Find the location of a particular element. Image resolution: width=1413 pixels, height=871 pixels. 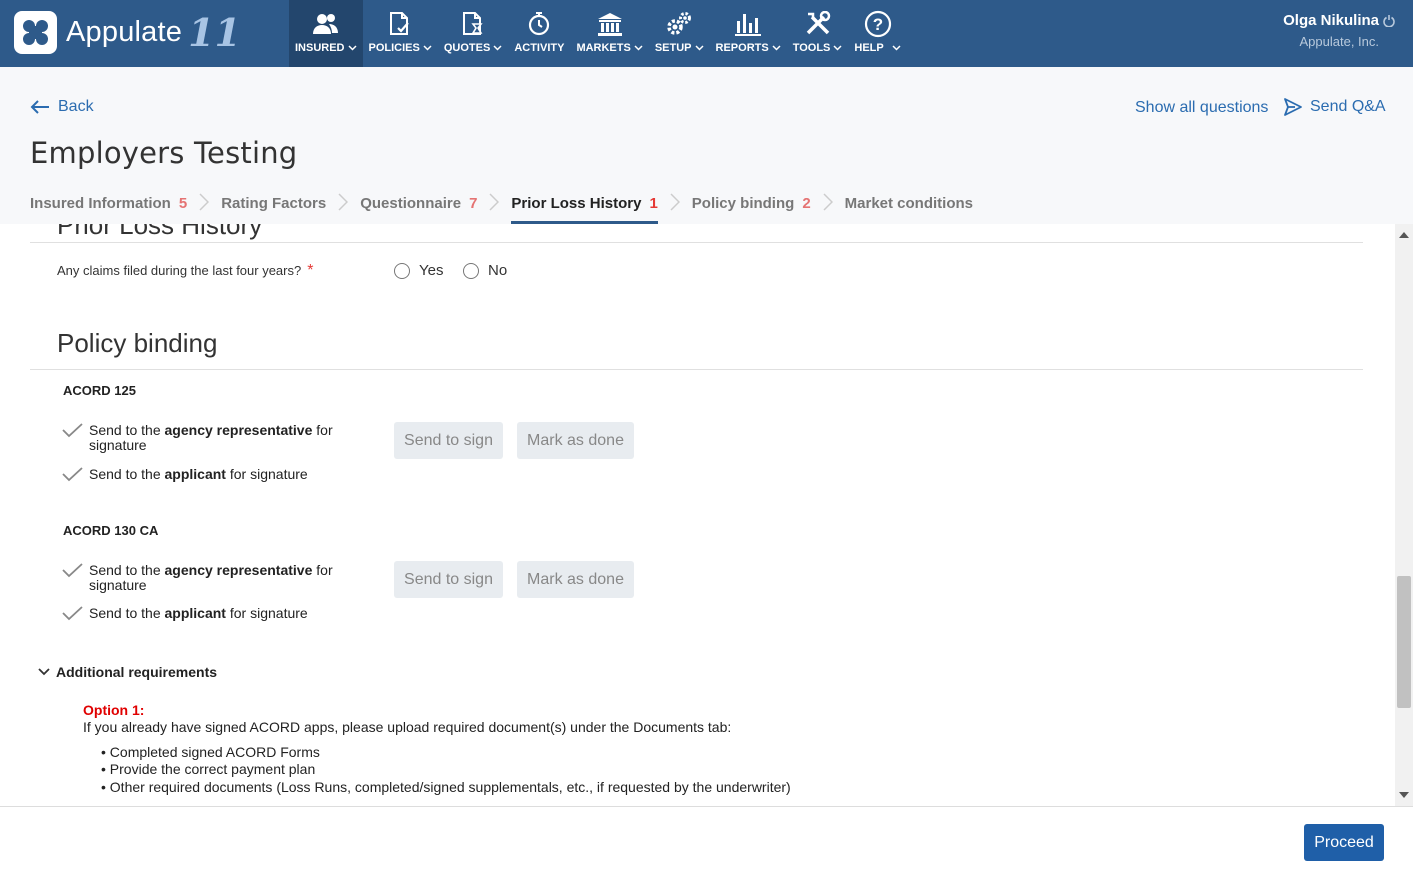

scrollbar-thumb is located at coordinates (1404, 642).